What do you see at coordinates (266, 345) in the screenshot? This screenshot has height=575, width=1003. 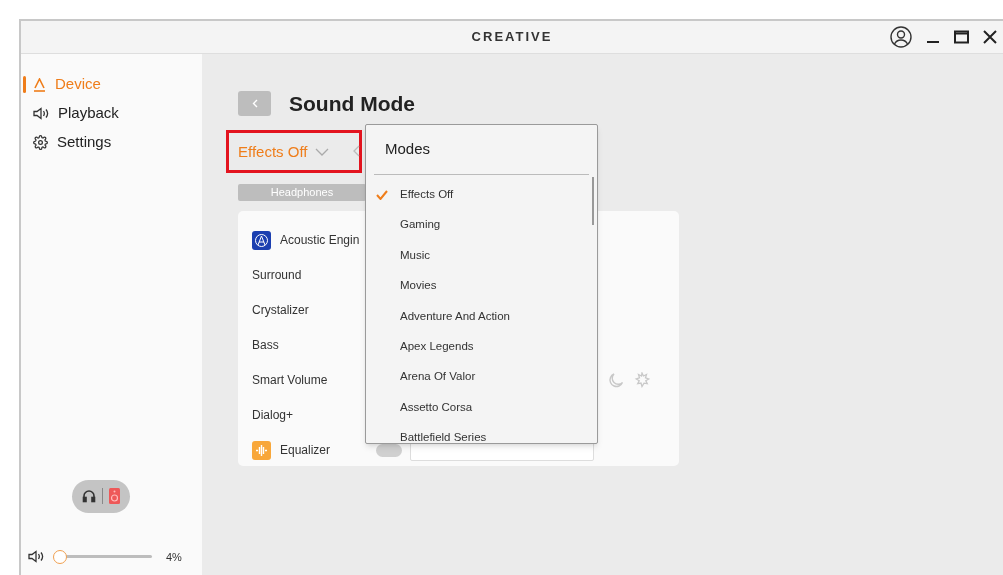 I see `setting-label: Bass` at bounding box center [266, 345].